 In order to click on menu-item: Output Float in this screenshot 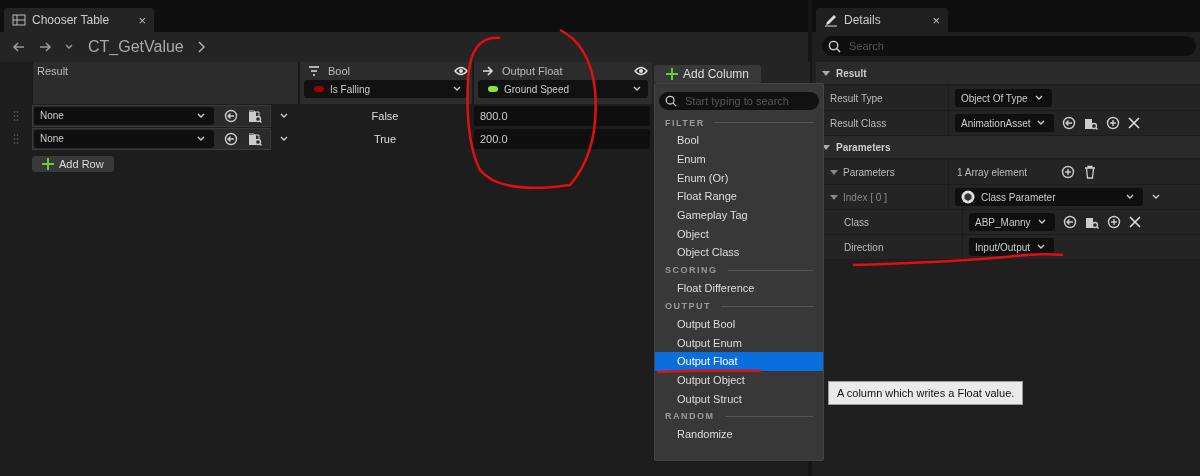, I will do `click(739, 361)`.